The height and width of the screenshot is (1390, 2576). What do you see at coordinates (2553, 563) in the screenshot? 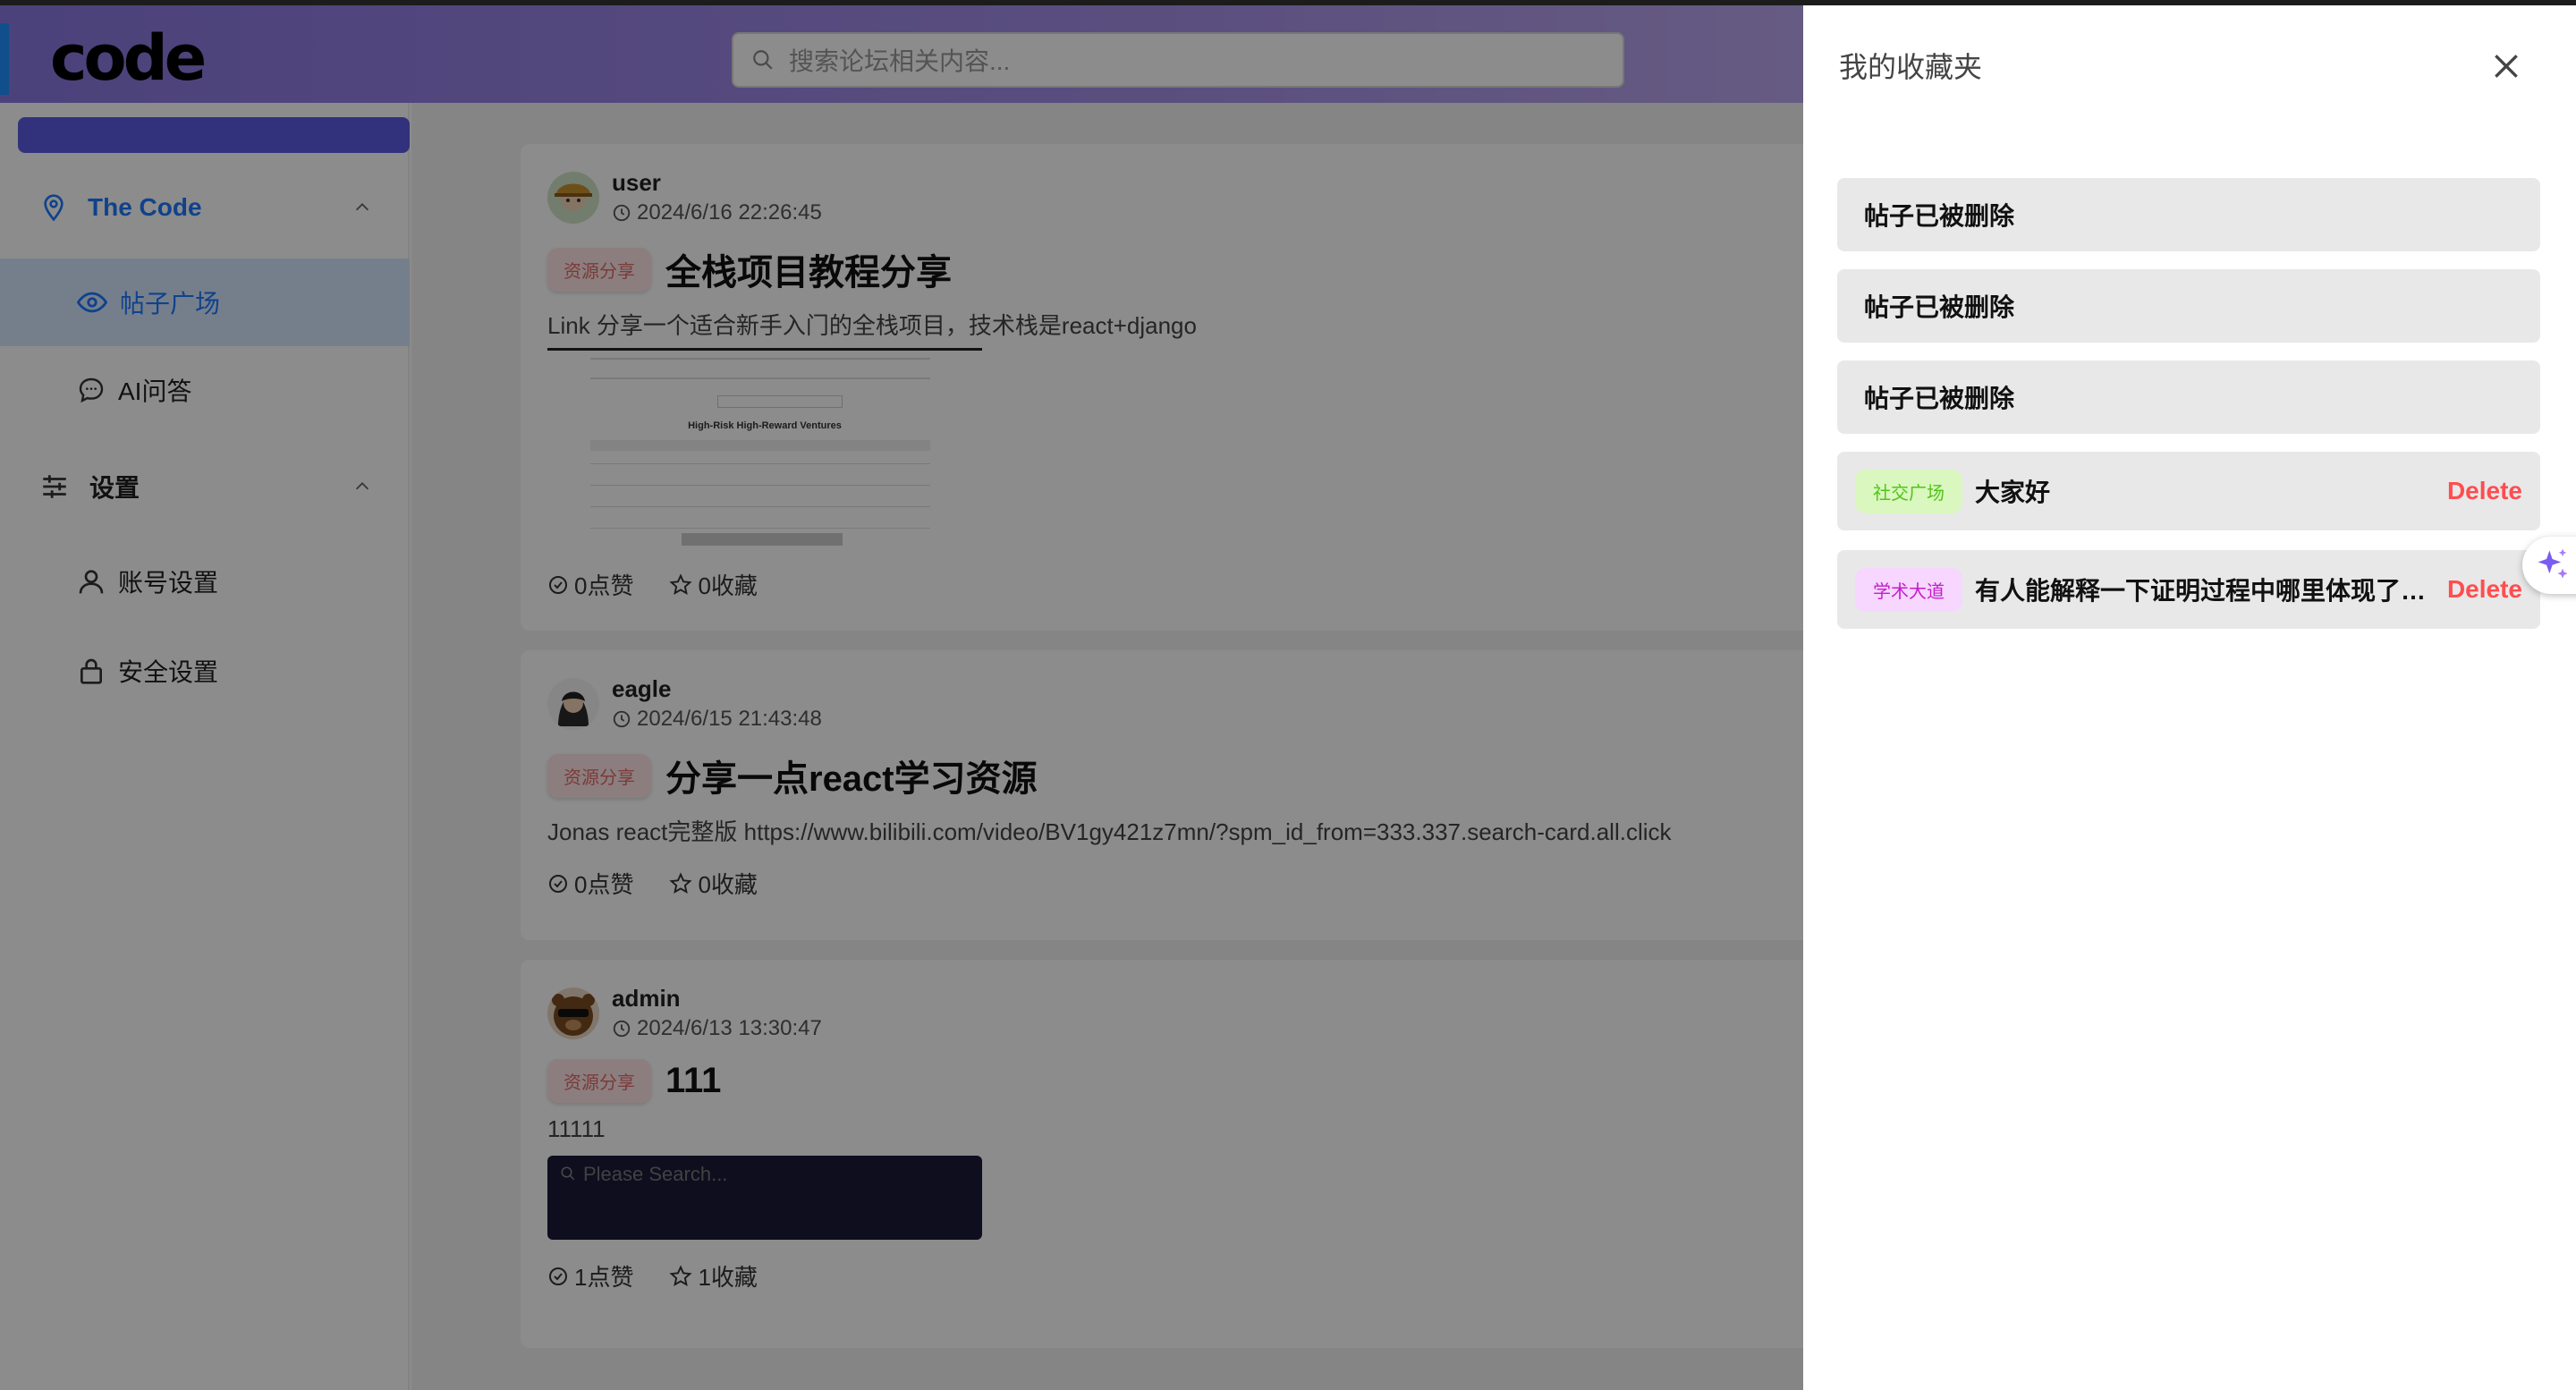
I see `sparkle-icon` at bounding box center [2553, 563].